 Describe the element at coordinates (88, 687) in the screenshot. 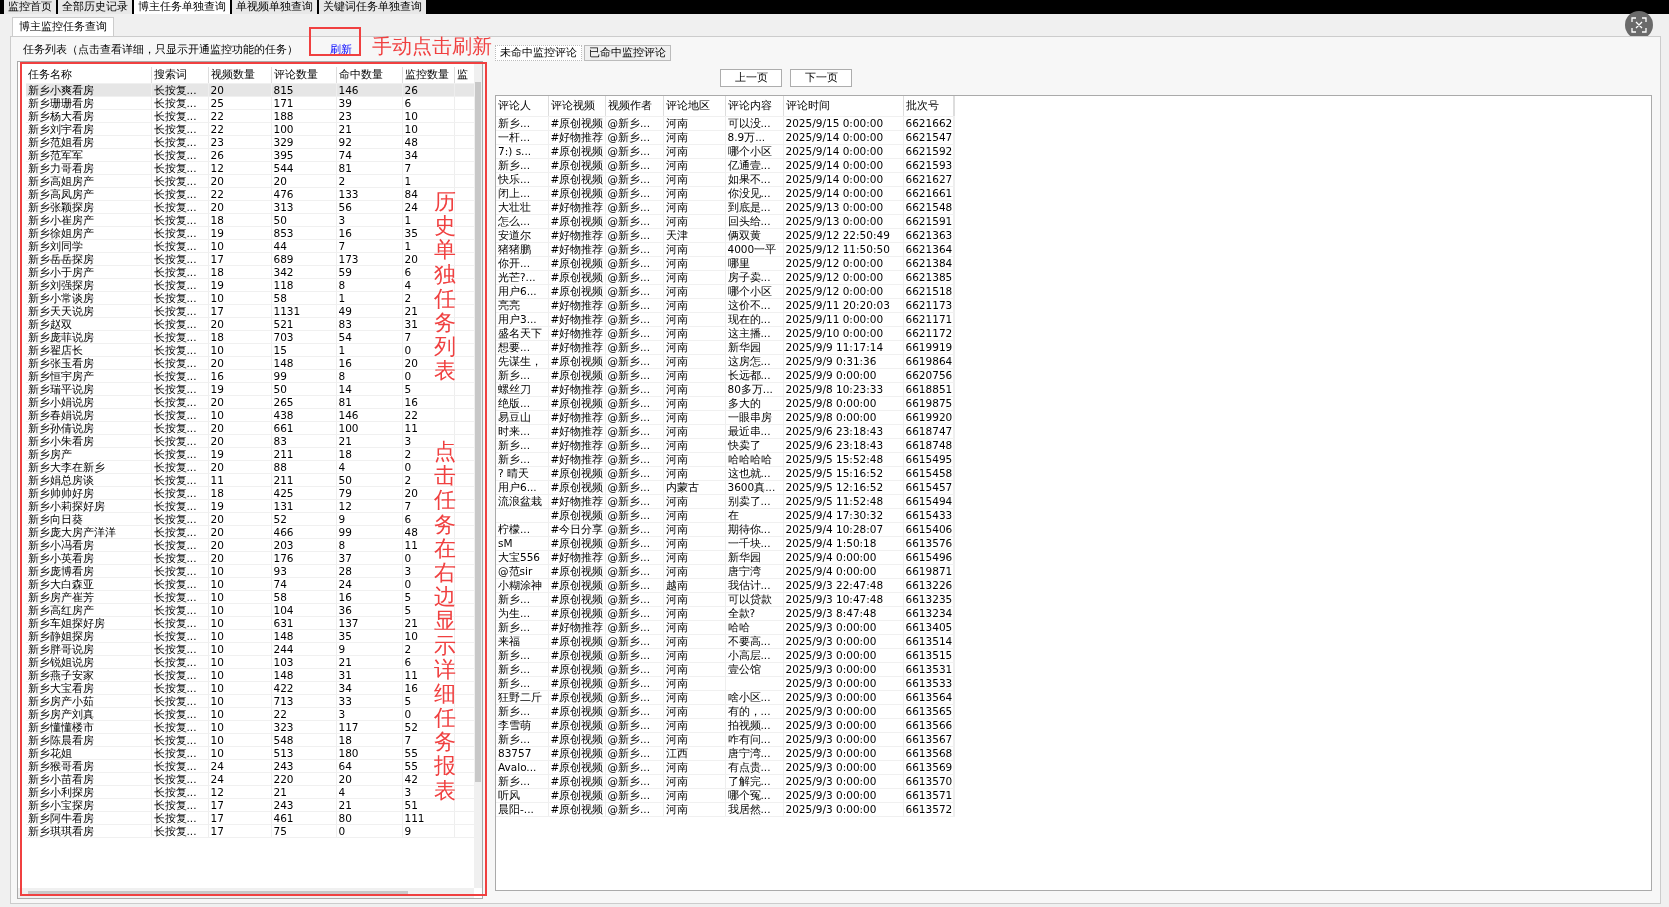

I see `task-row: 新乡大宝看房` at that location.